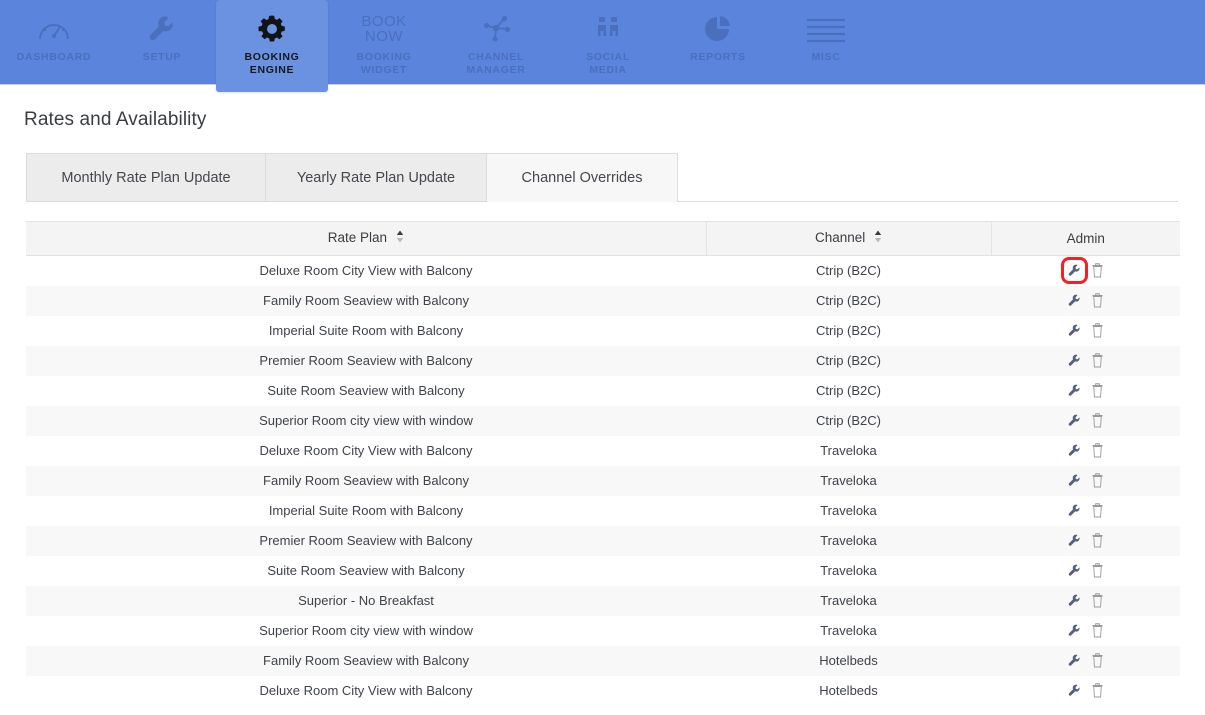 The image size is (1205, 715). Describe the element at coordinates (848, 238) in the screenshot. I see `column-header-channel: Channel` at that location.